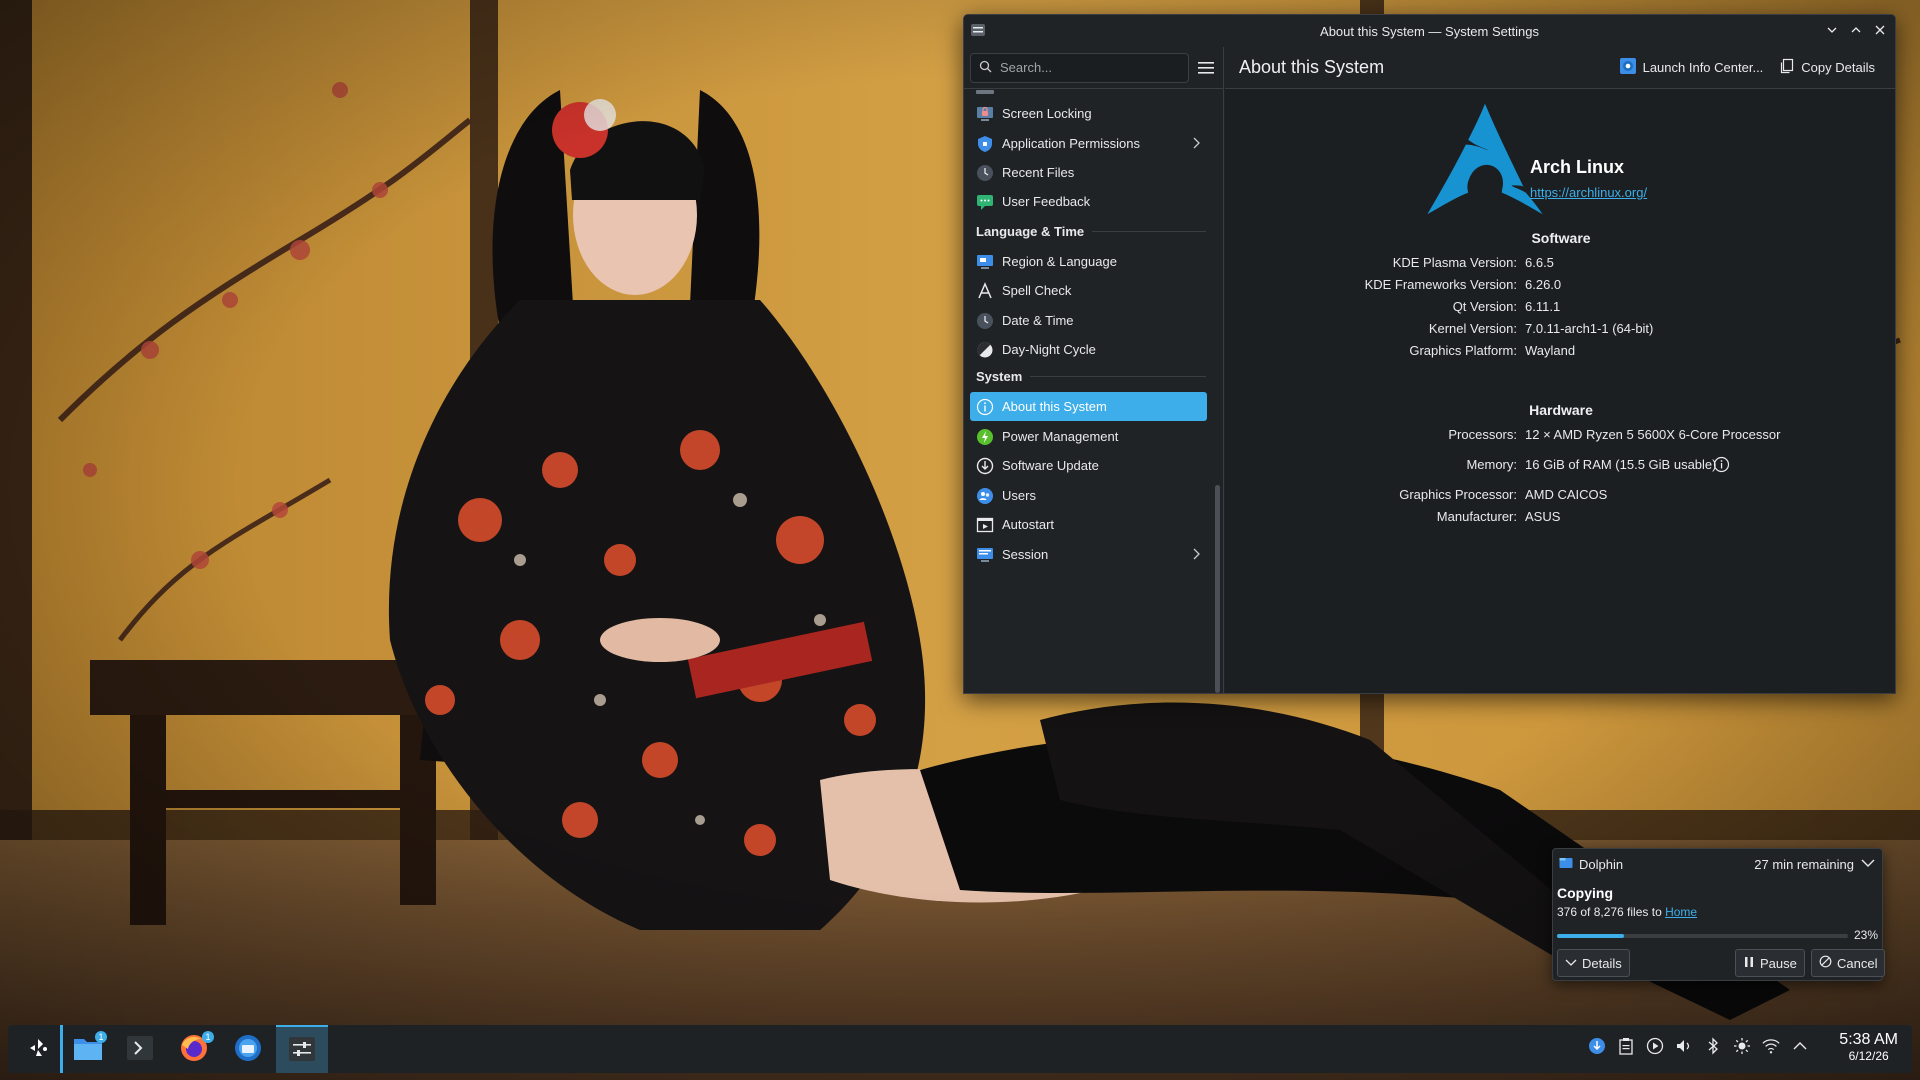 The image size is (1920, 1080). Describe the element at coordinates (985, 496) in the screenshot. I see `users-icon` at that location.